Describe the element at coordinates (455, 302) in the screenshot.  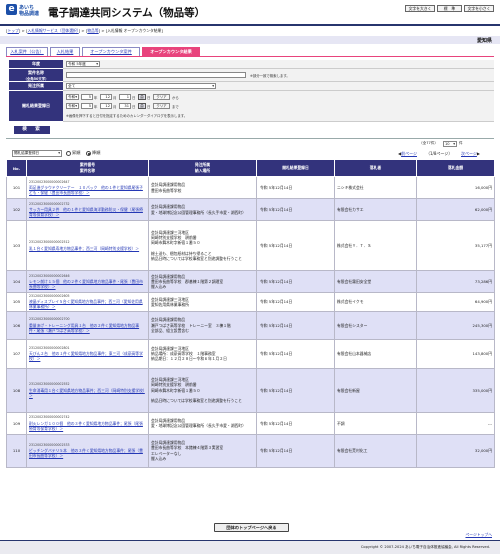
I see `row-amount: 64,900円` at that location.